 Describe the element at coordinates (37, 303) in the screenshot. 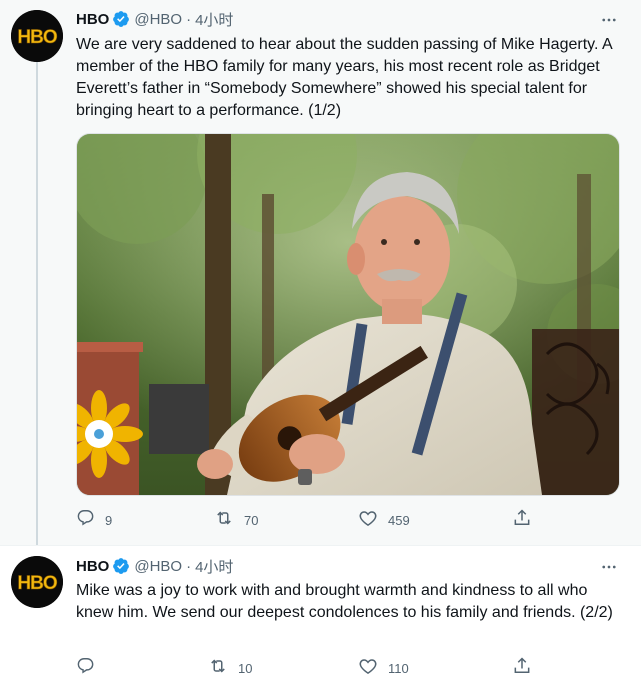

I see `thread-line` at that location.